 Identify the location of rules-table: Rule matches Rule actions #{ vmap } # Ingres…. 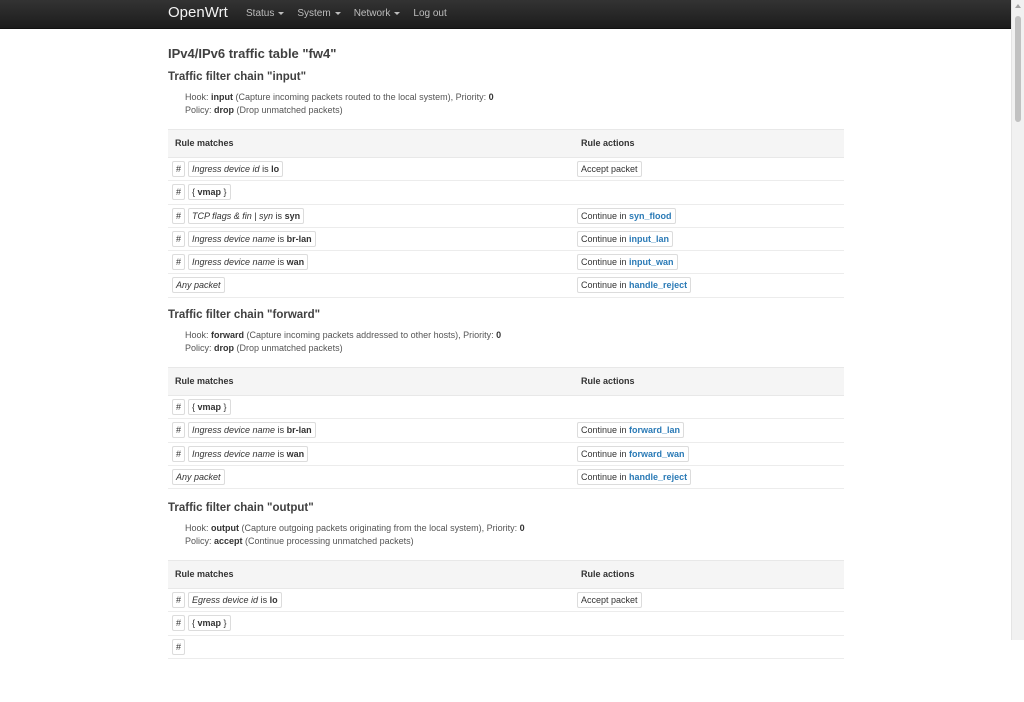
(506, 428).